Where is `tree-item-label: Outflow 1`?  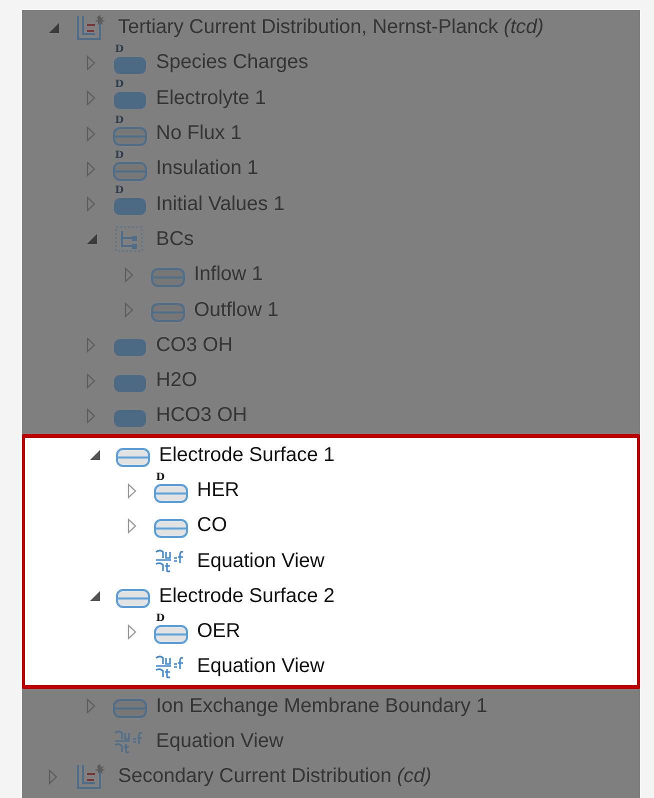
tree-item-label: Outflow 1 is located at coordinates (236, 310).